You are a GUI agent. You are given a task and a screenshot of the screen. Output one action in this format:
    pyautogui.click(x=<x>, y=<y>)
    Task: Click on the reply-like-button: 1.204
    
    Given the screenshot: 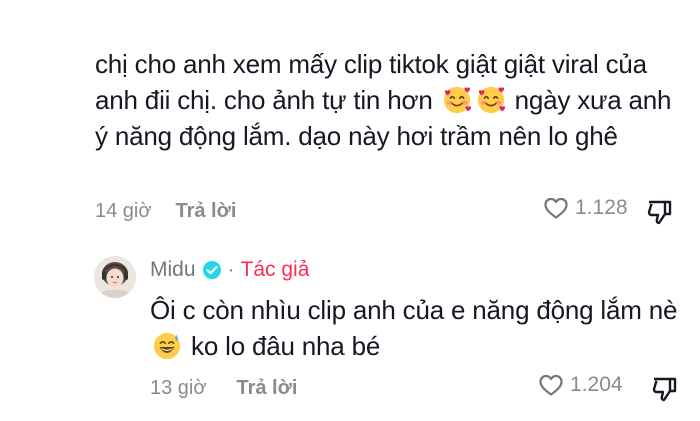 What is the action you would take?
    pyautogui.click(x=580, y=385)
    